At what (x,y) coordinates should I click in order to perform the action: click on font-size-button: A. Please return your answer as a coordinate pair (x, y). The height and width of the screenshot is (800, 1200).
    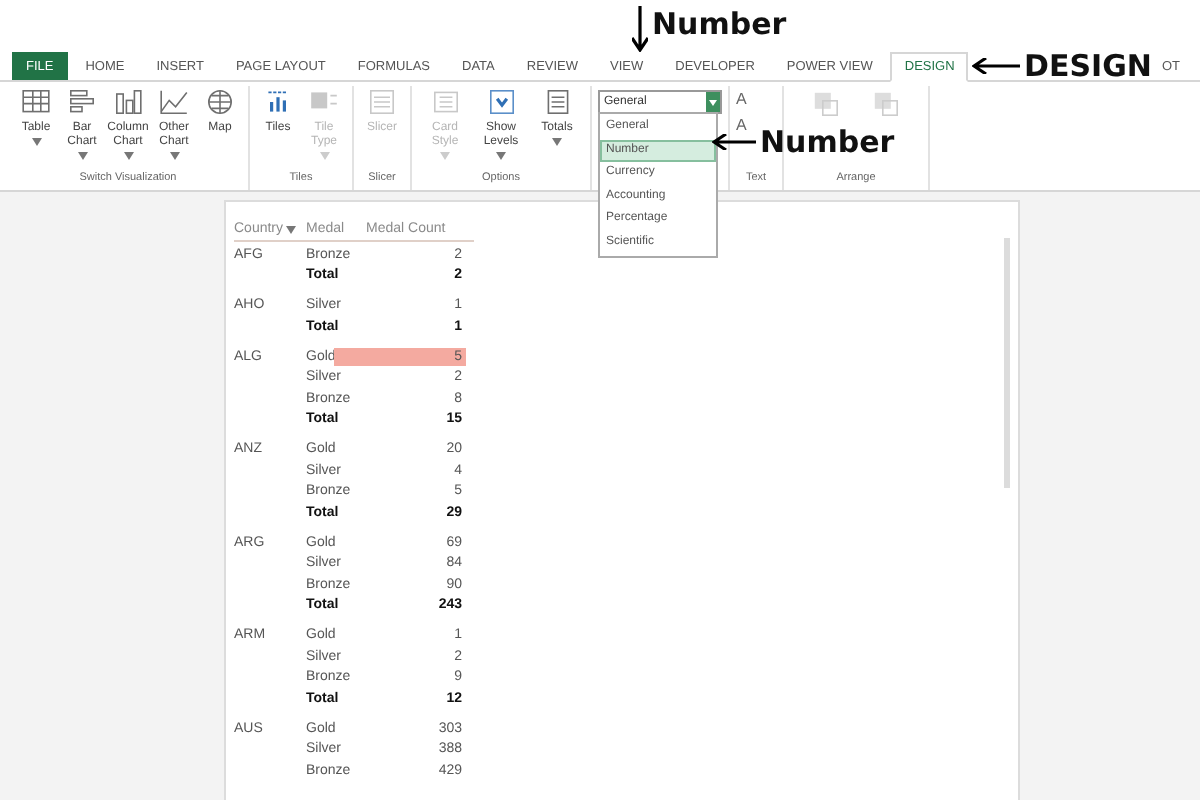
    Looking at the image, I should click on (756, 102).